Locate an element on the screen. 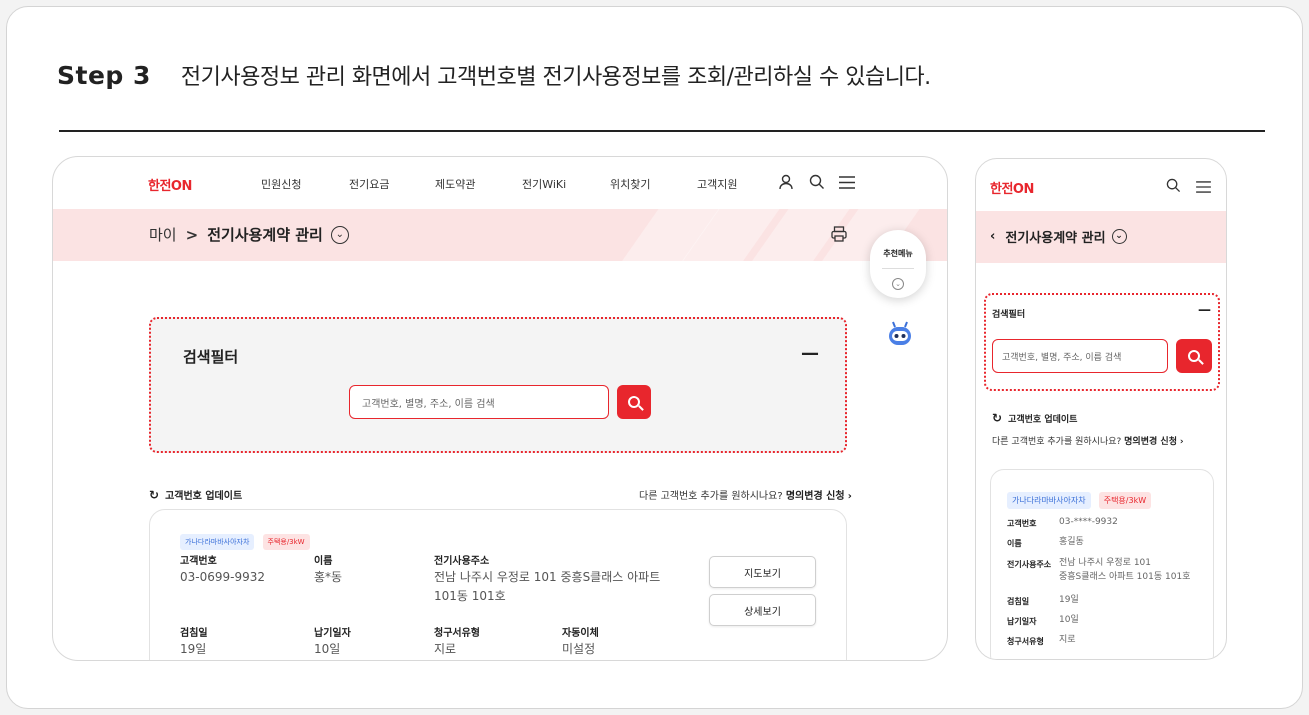  mobile-breadcrumb-band: ‹ 전기사용계약 관리 ⌄ is located at coordinates (1101, 237).